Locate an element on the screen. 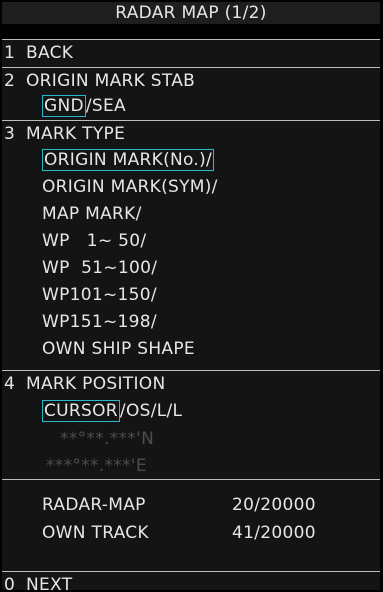  stat-value: 20/20000 is located at coordinates (274, 505).